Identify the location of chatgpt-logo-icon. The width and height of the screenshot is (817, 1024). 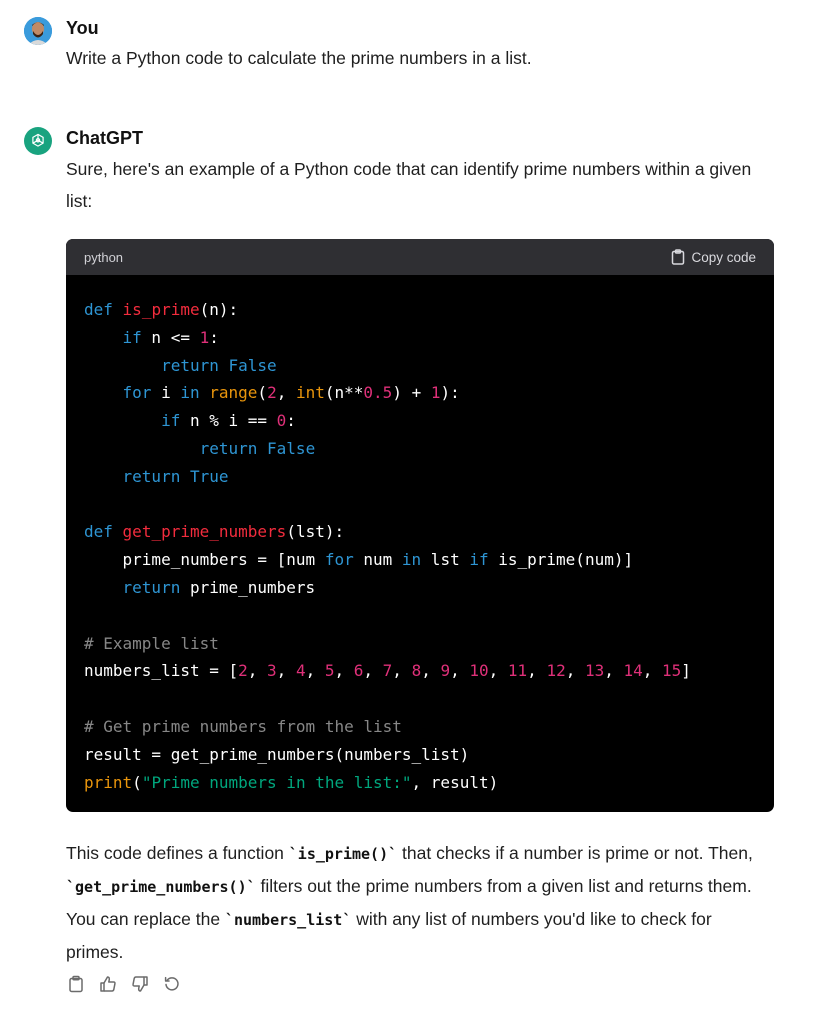
(38, 141).